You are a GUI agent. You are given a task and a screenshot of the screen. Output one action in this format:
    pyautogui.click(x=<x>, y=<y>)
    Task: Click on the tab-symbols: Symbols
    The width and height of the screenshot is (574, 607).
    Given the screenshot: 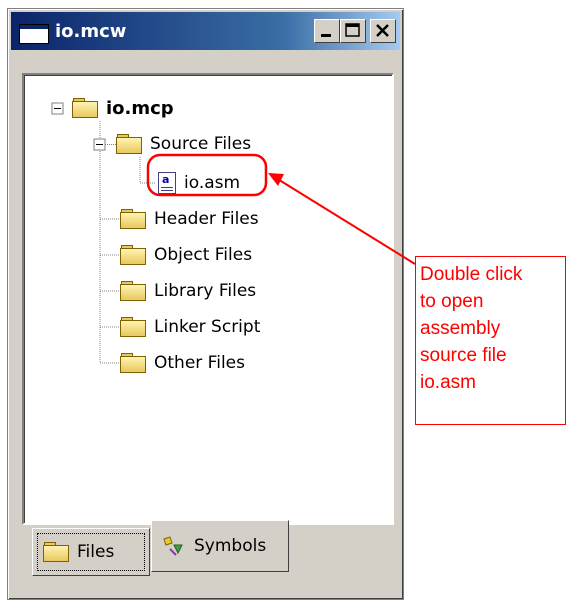 What is the action you would take?
    pyautogui.click(x=220, y=546)
    